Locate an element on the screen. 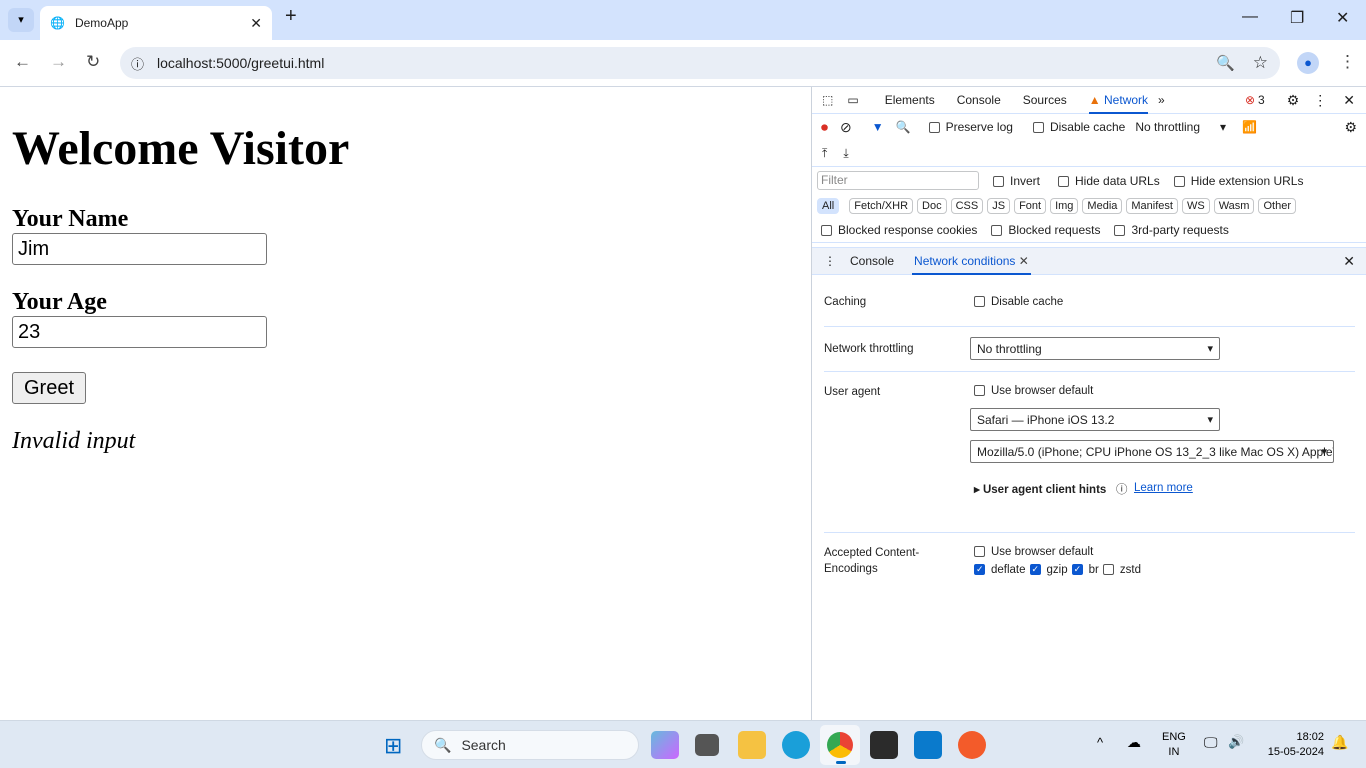  type-filter-wasm: Wasm is located at coordinates (1234, 206).